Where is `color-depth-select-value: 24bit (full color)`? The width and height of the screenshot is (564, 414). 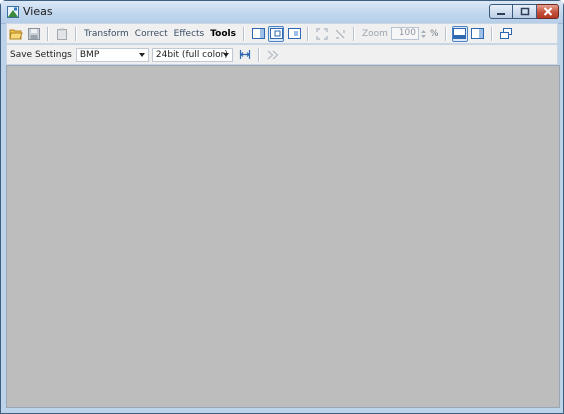
color-depth-select-value: 24bit (full color) is located at coordinates (191, 54).